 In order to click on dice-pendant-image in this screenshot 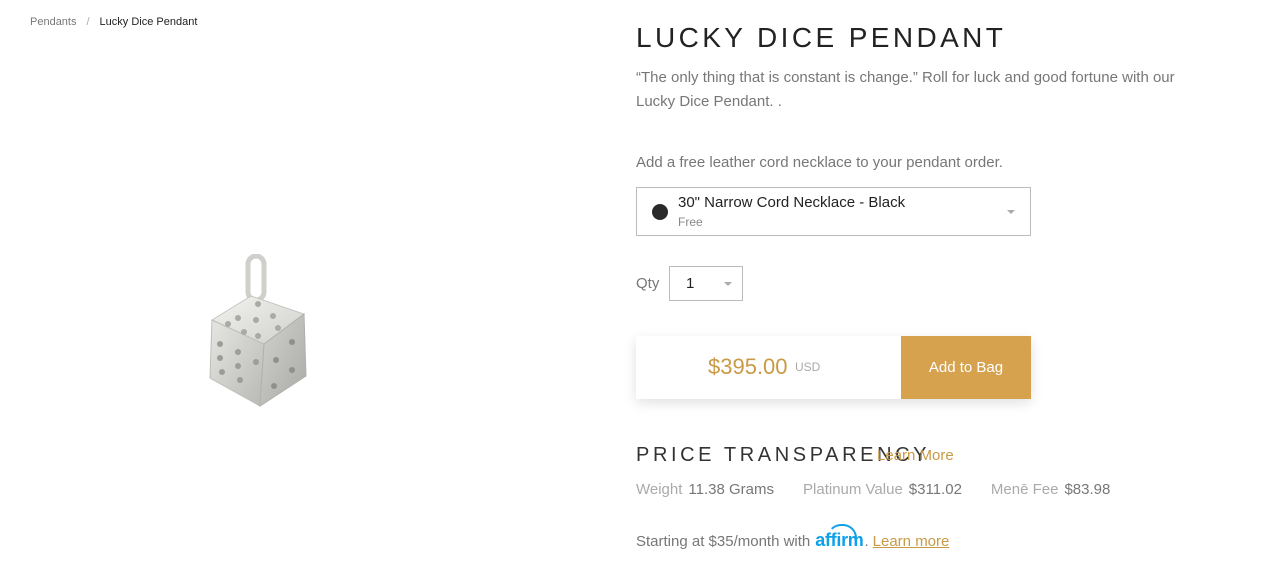, I will do `click(258, 330)`.